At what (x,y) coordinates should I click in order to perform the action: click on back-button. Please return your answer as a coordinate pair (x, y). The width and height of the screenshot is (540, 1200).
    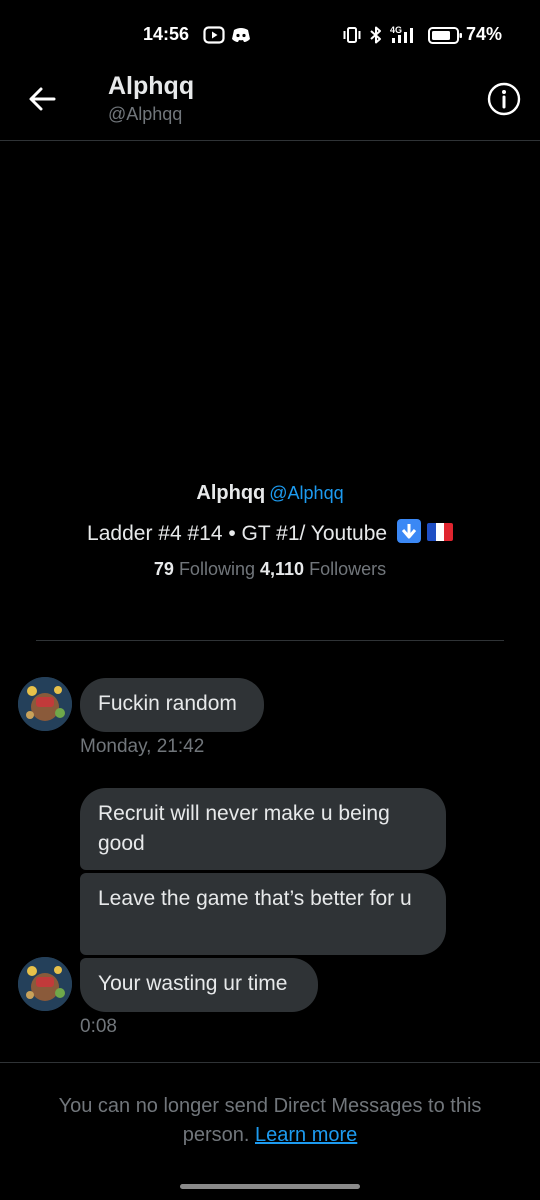
    Looking at the image, I should click on (42, 99).